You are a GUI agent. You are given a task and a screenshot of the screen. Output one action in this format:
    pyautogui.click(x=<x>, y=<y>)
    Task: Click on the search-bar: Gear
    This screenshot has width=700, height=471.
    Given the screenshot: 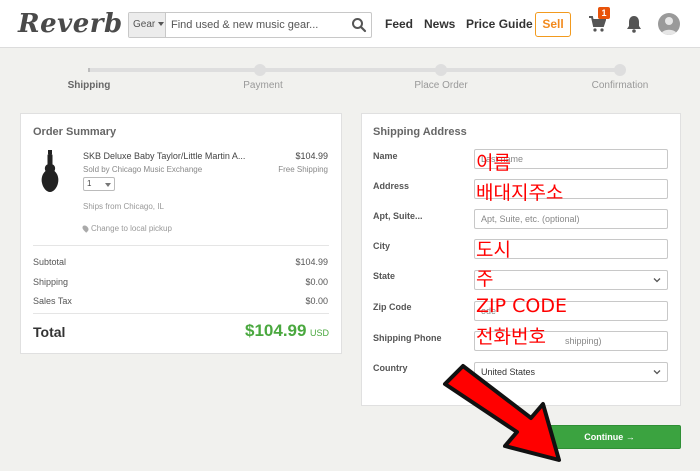 What is the action you would take?
    pyautogui.click(x=250, y=25)
    